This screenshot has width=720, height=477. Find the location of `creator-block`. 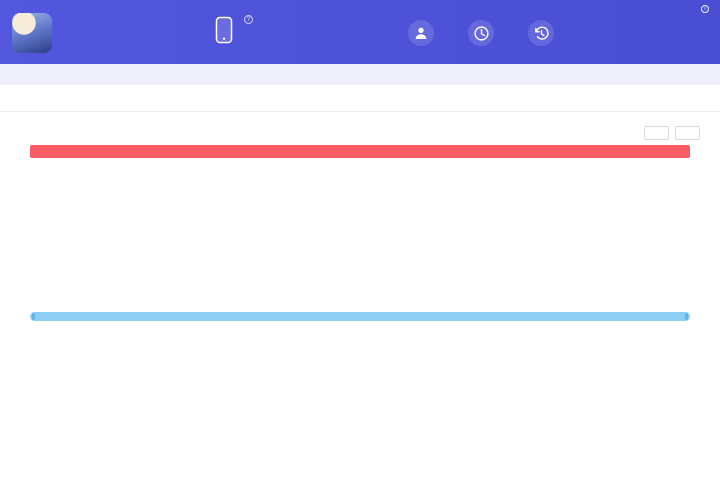

creator-block is located at coordinates (425, 32).